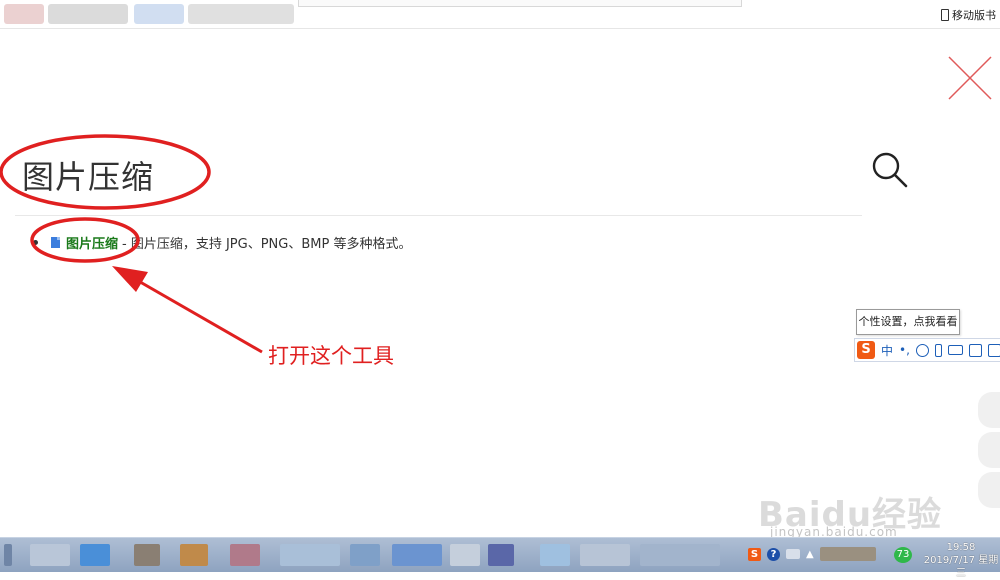 The height and width of the screenshot is (580, 1000). I want to click on taskbar-clock: 19:58 2019/7/17 星期三, so click(961, 560).